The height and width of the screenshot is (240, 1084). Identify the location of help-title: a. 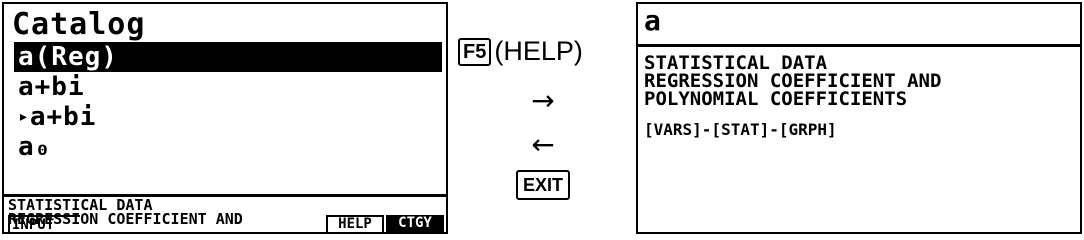
(652, 20).